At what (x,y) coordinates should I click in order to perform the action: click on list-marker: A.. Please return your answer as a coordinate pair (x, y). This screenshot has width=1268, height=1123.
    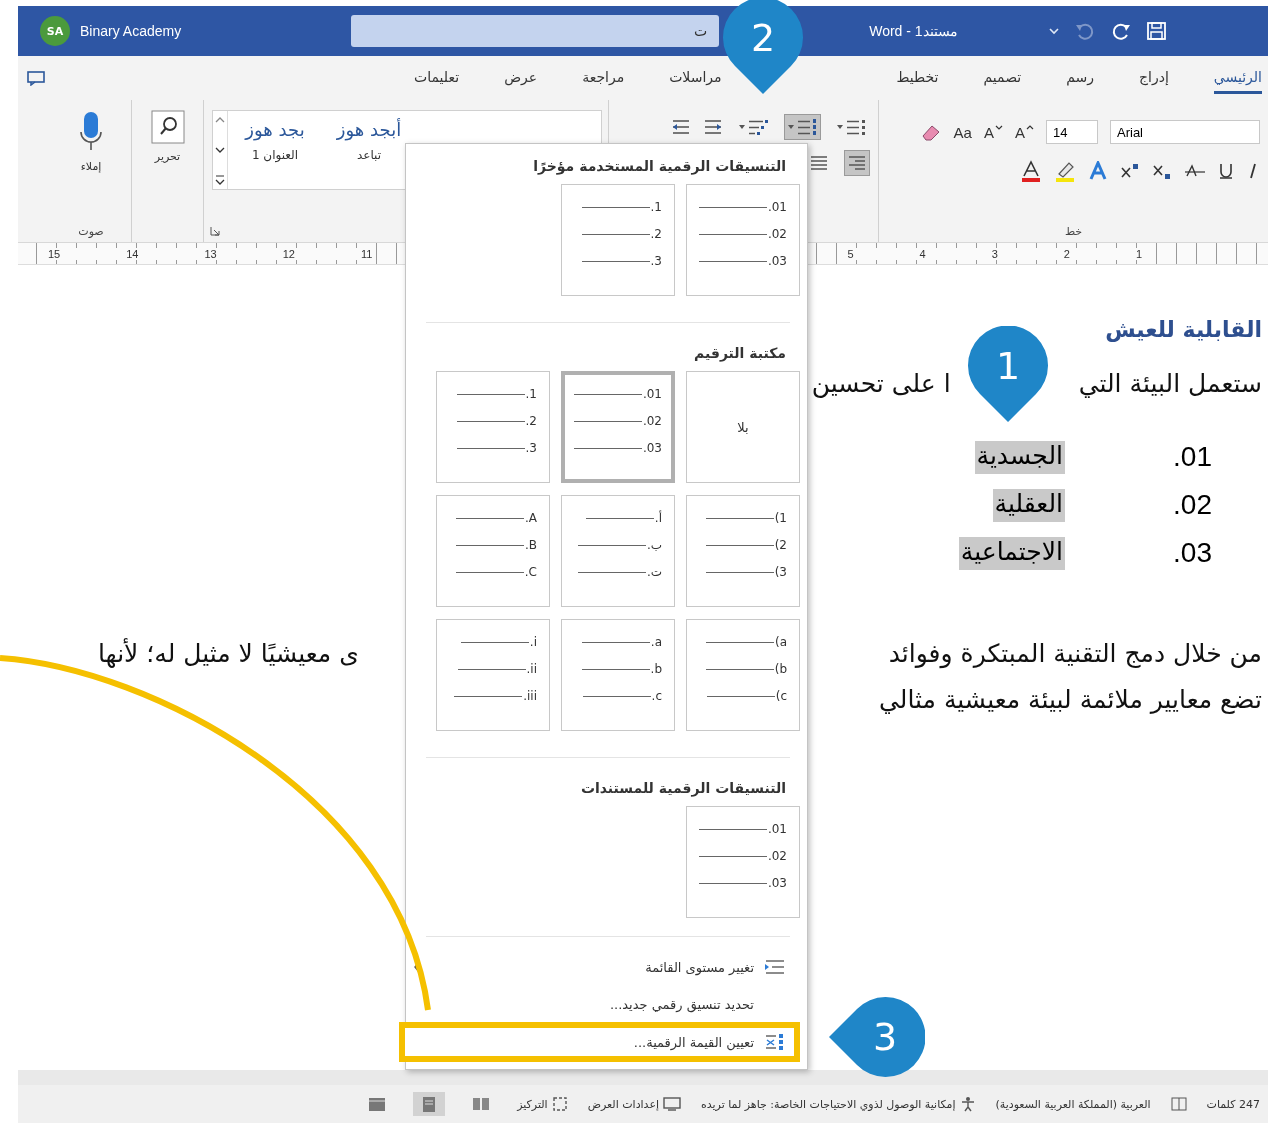
    Looking at the image, I should click on (530, 518).